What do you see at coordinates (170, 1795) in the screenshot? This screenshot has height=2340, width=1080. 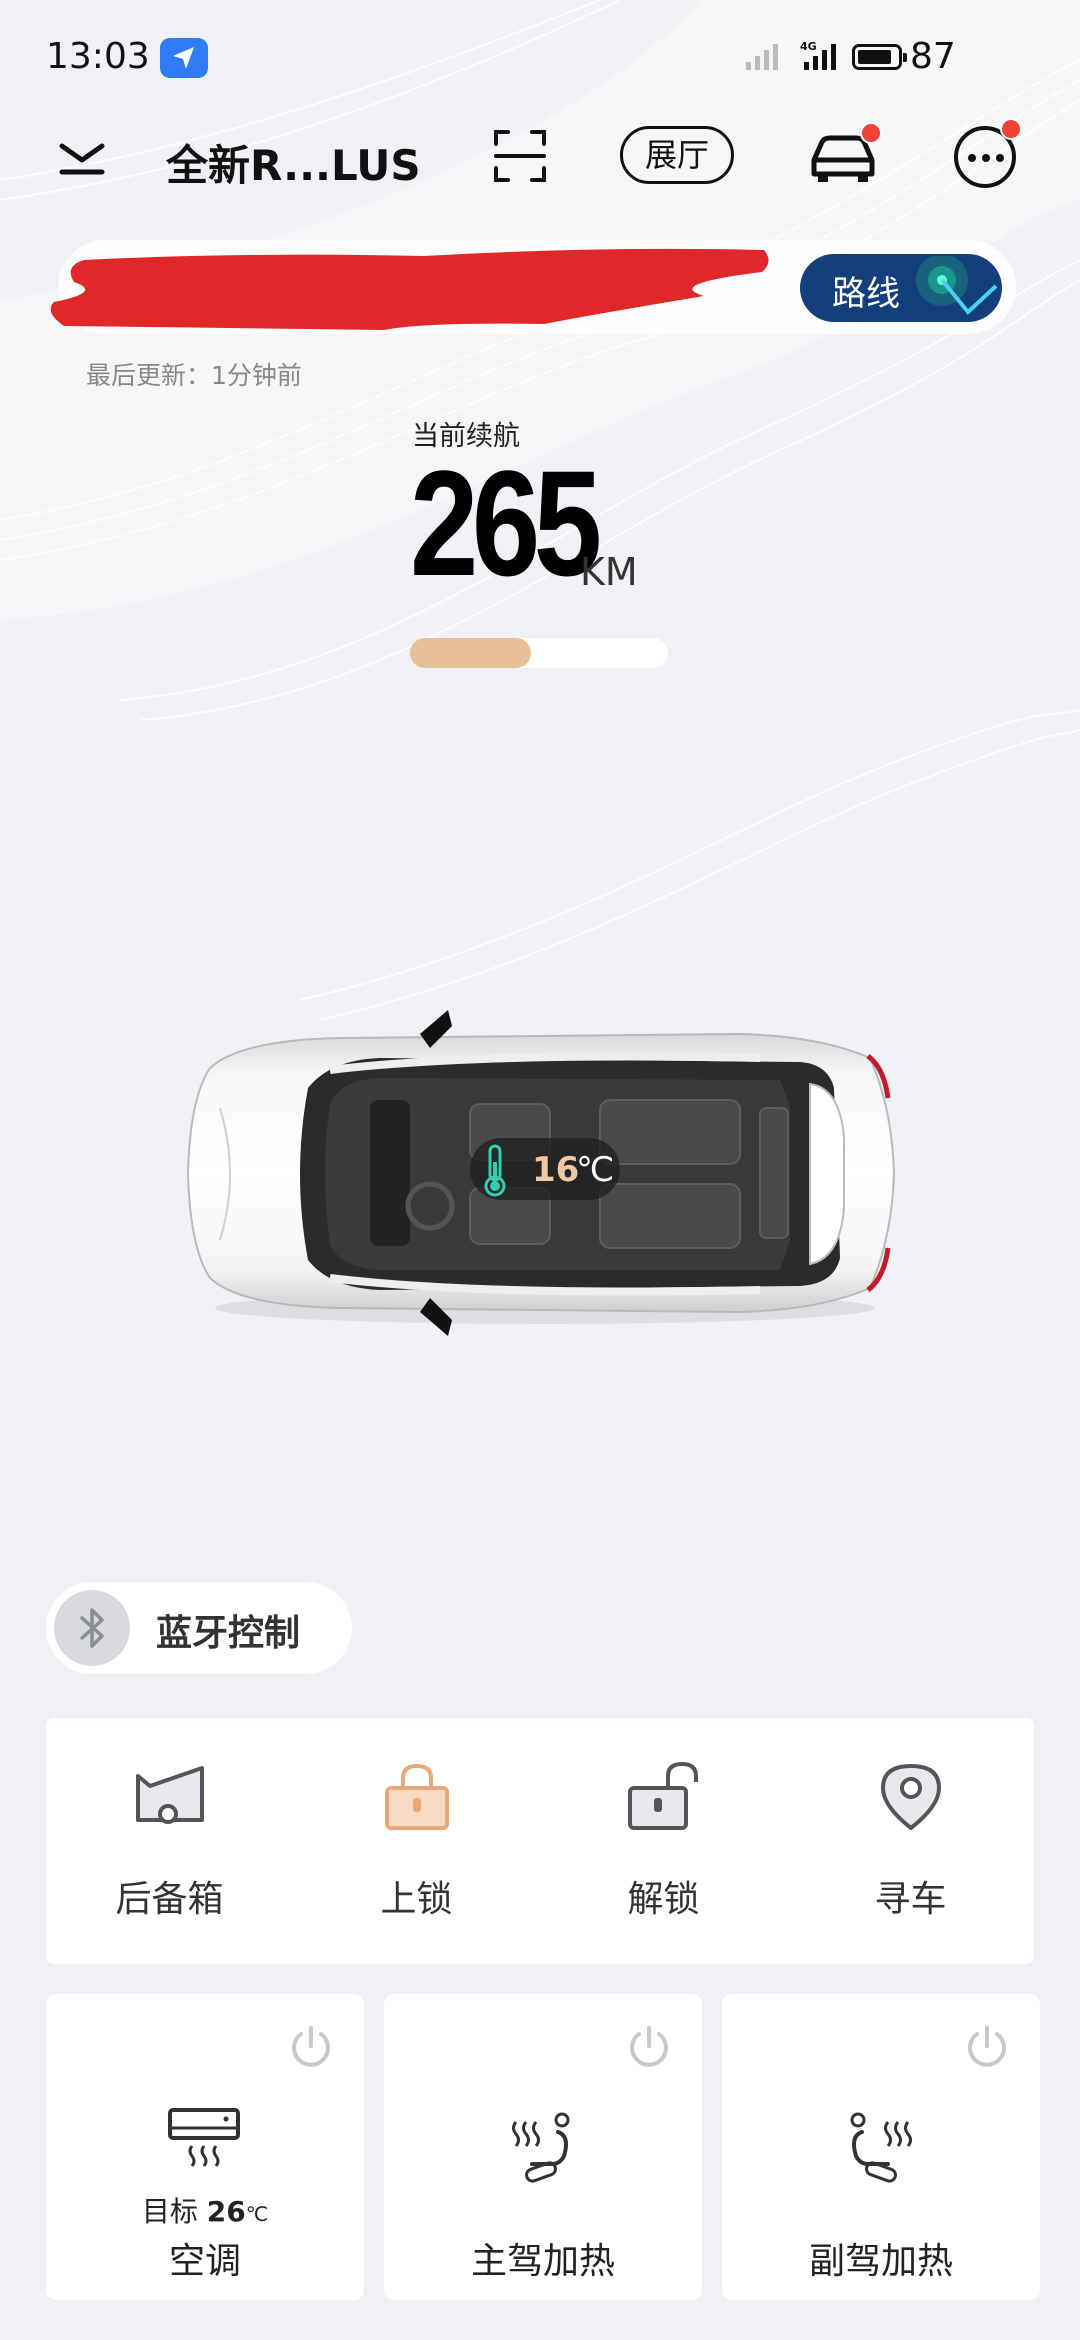 I see `trunk-icon` at bounding box center [170, 1795].